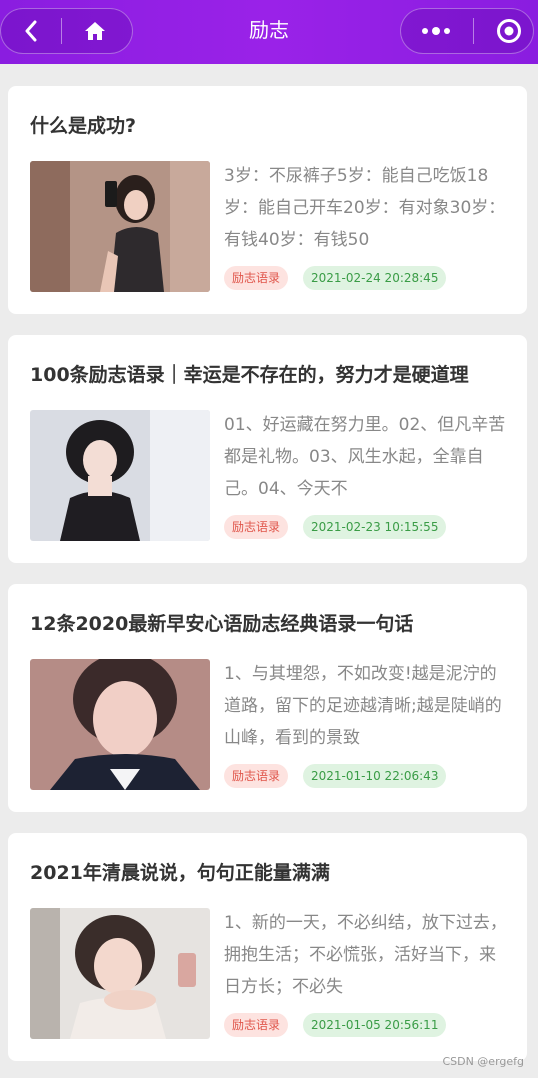 The width and height of the screenshot is (538, 1078). What do you see at coordinates (249, 375) in the screenshot?
I see `article-title: 100条励志语录｜幸运是不存在的，努力才是硬道理` at bounding box center [249, 375].